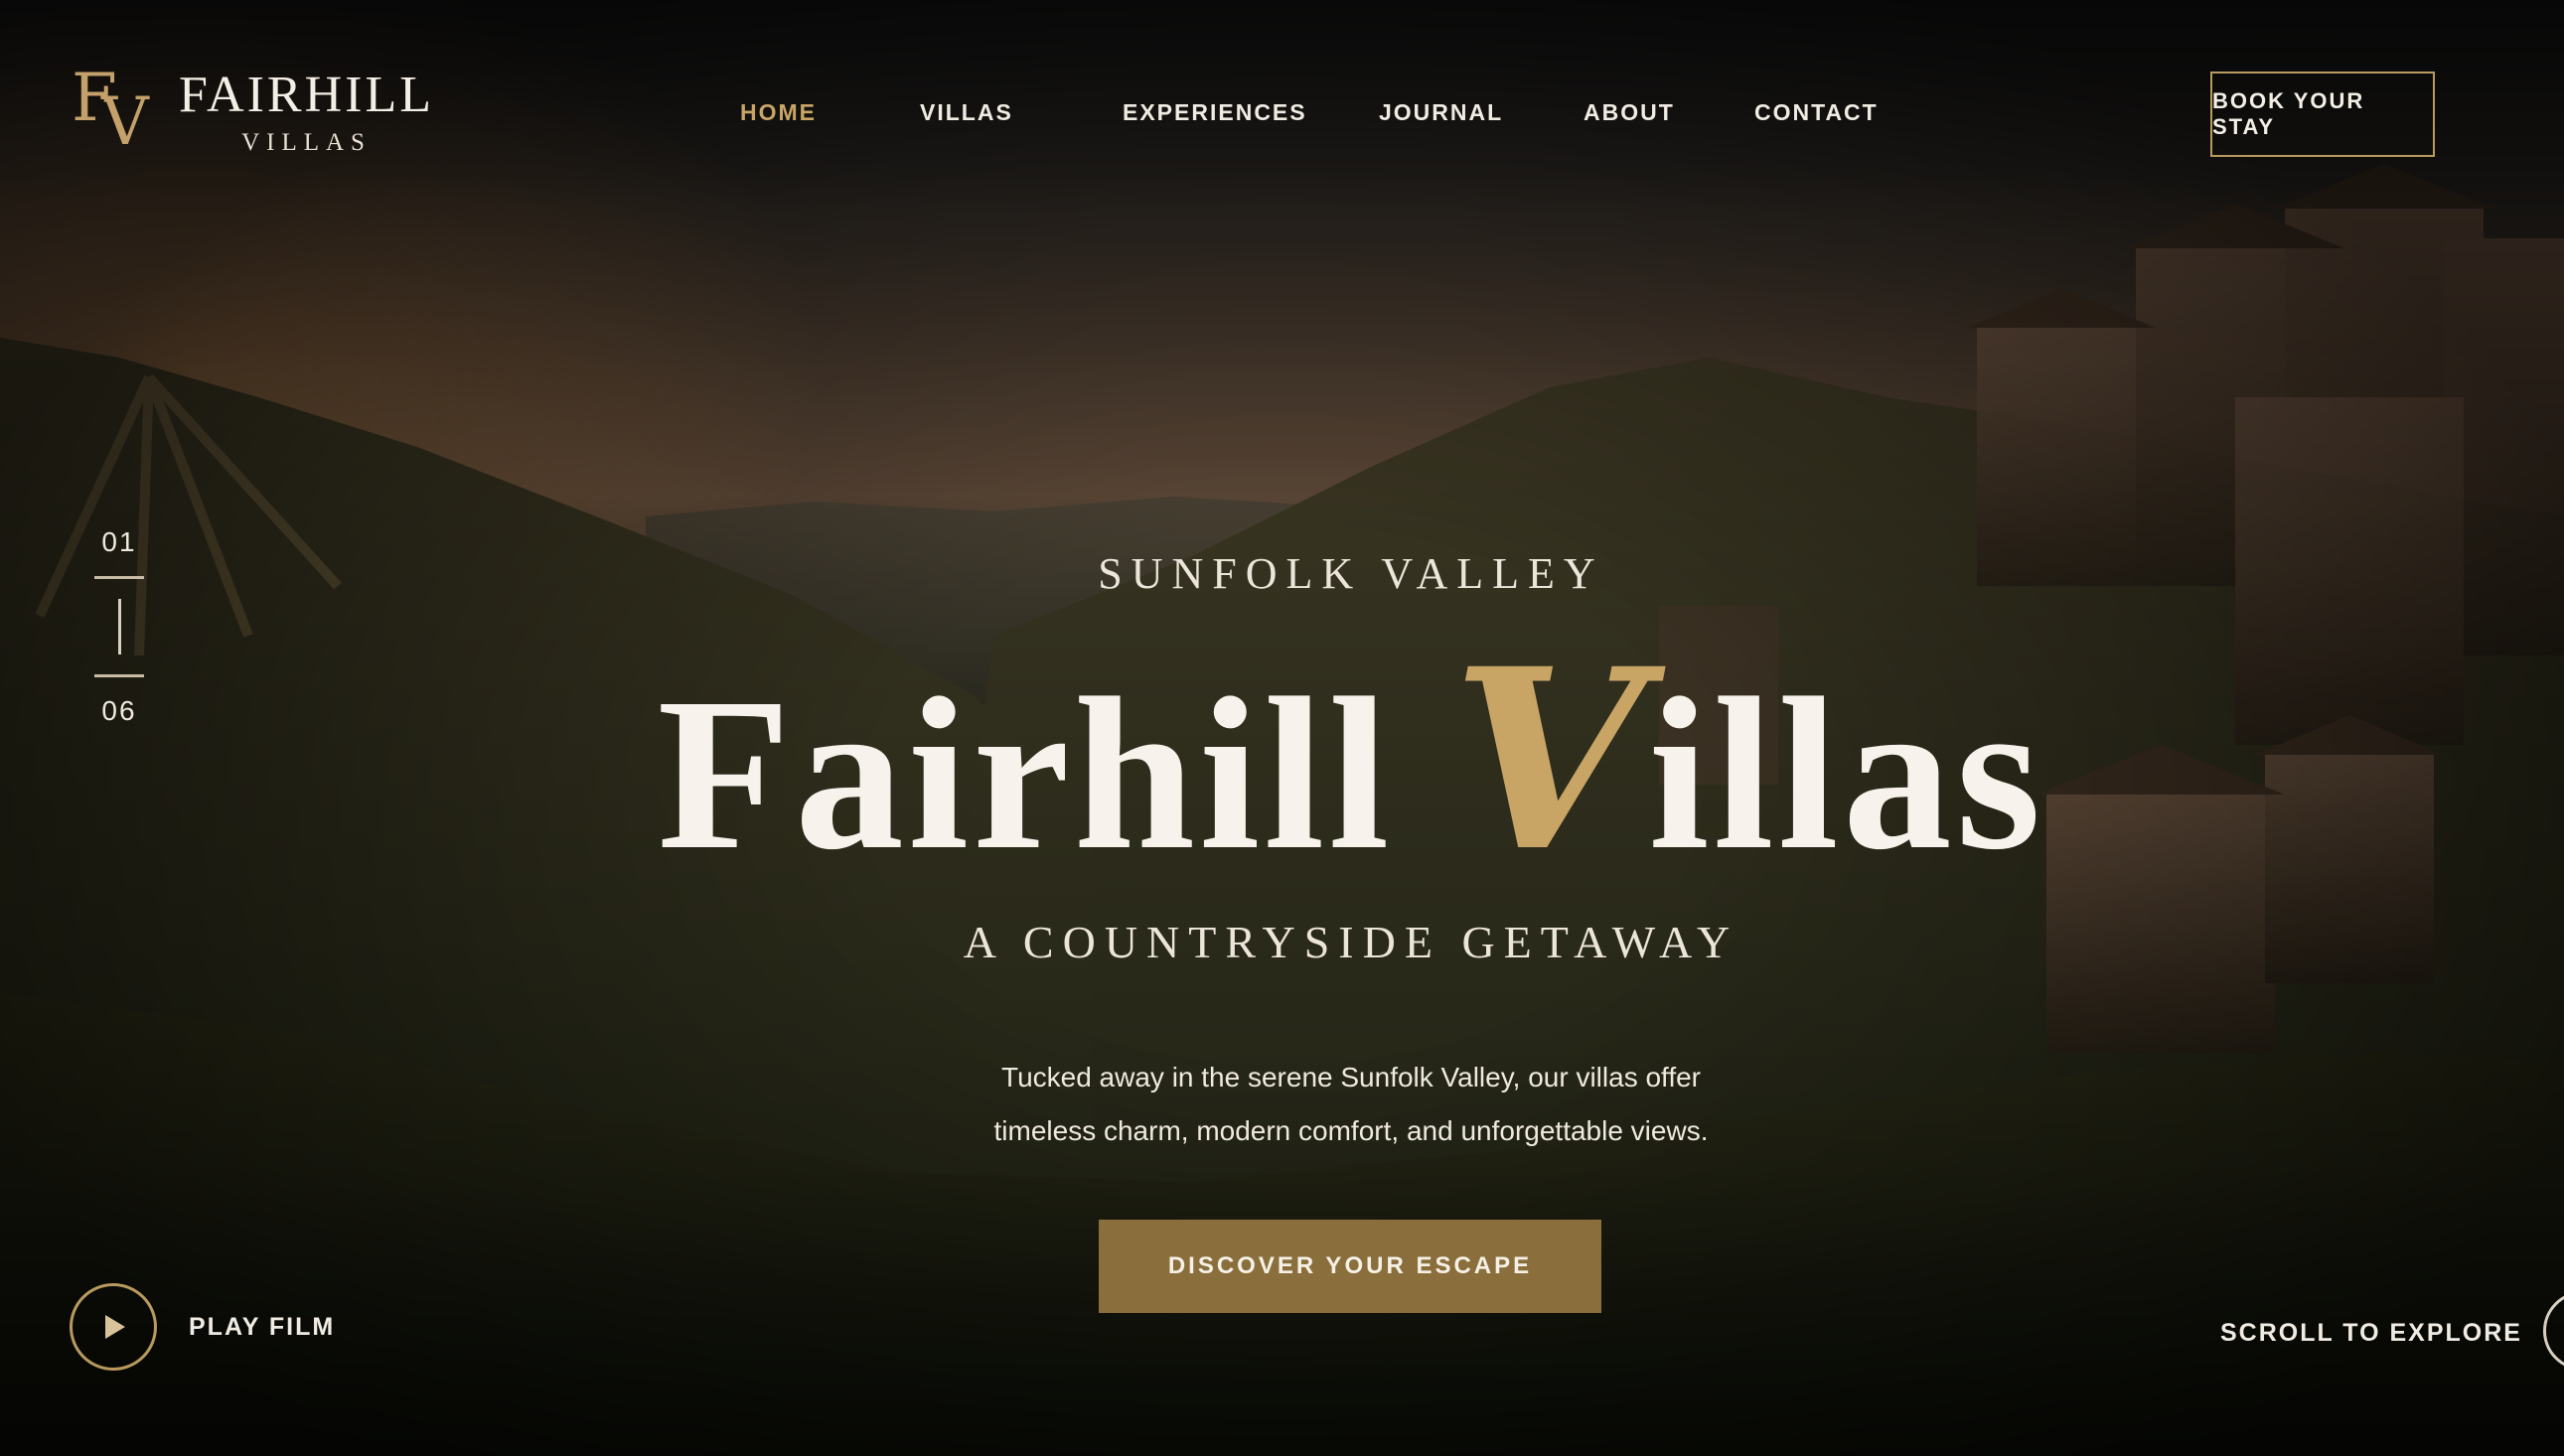 Image resolution: width=2564 pixels, height=1456 pixels. Describe the element at coordinates (1441, 112) in the screenshot. I see `nav-item-journal: JOURNAL` at that location.